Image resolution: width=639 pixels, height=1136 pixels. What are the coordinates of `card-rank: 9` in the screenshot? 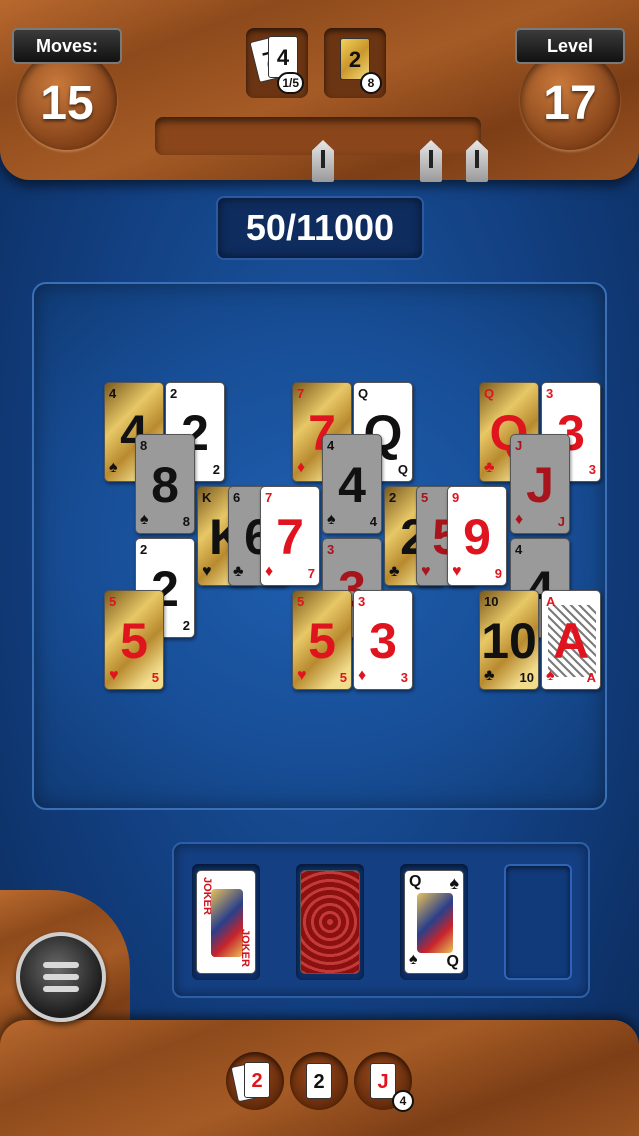 It's located at (477, 537).